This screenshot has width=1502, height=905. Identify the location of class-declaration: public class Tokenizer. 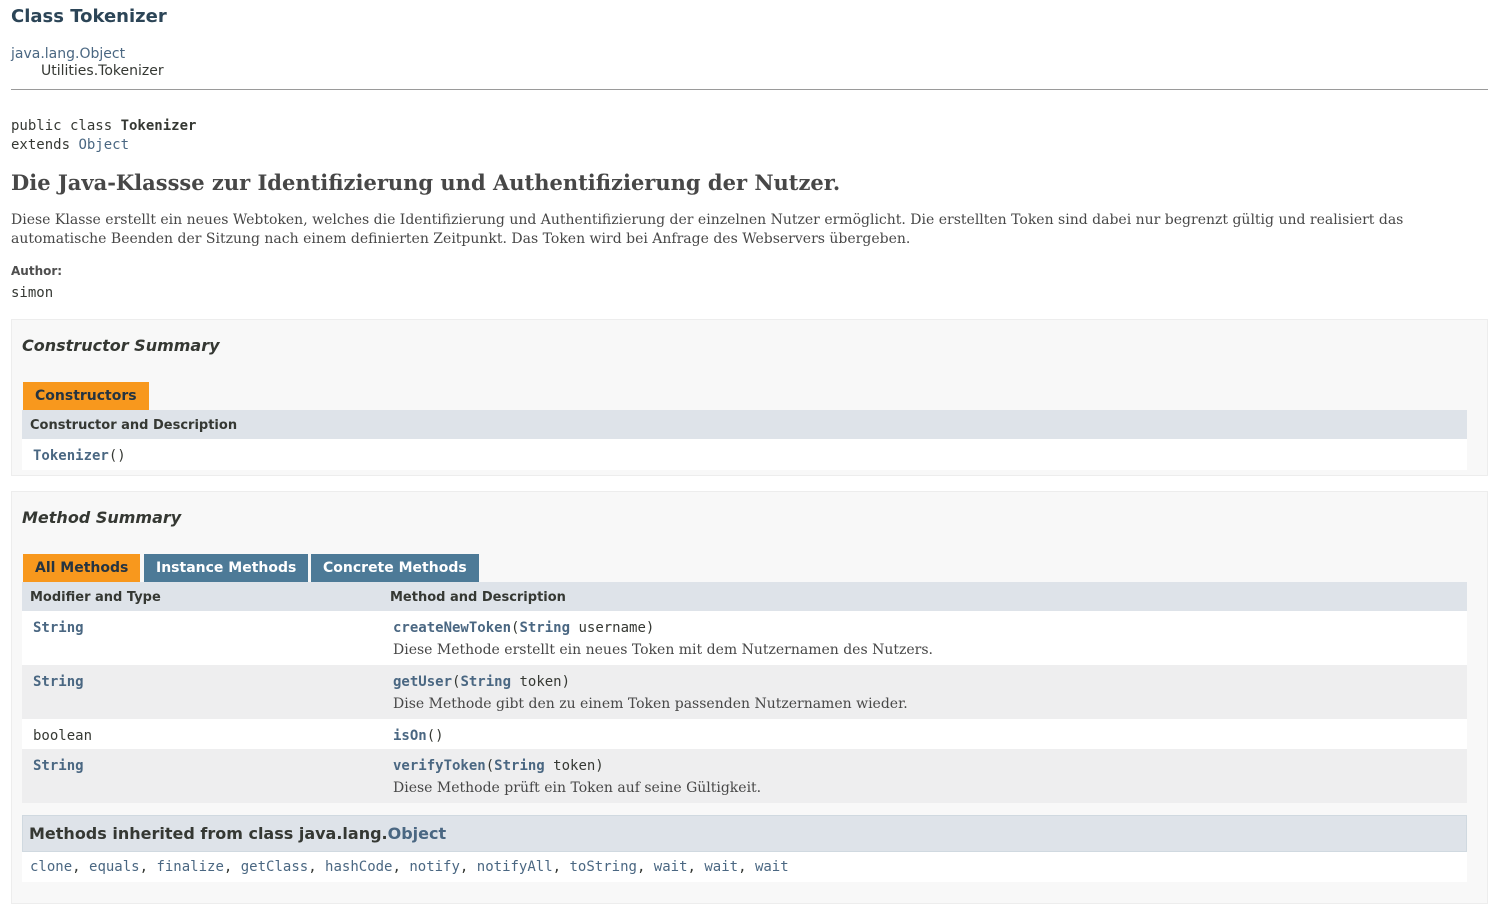
(103, 126).